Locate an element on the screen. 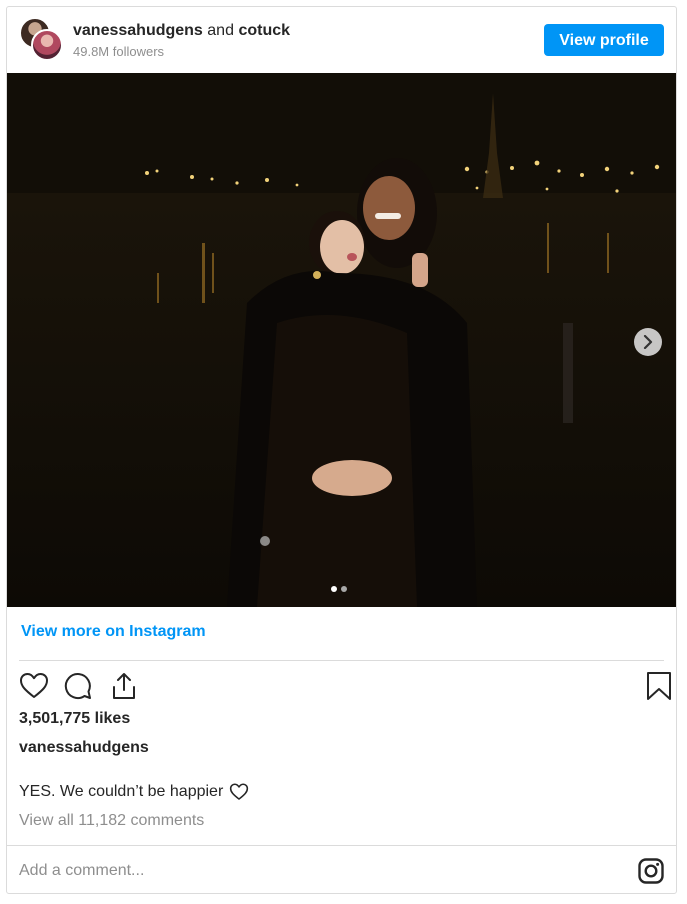 Image resolution: width=687 pixels, height=904 pixels. follower-count: 49.8M followers is located at coordinates (119, 51).